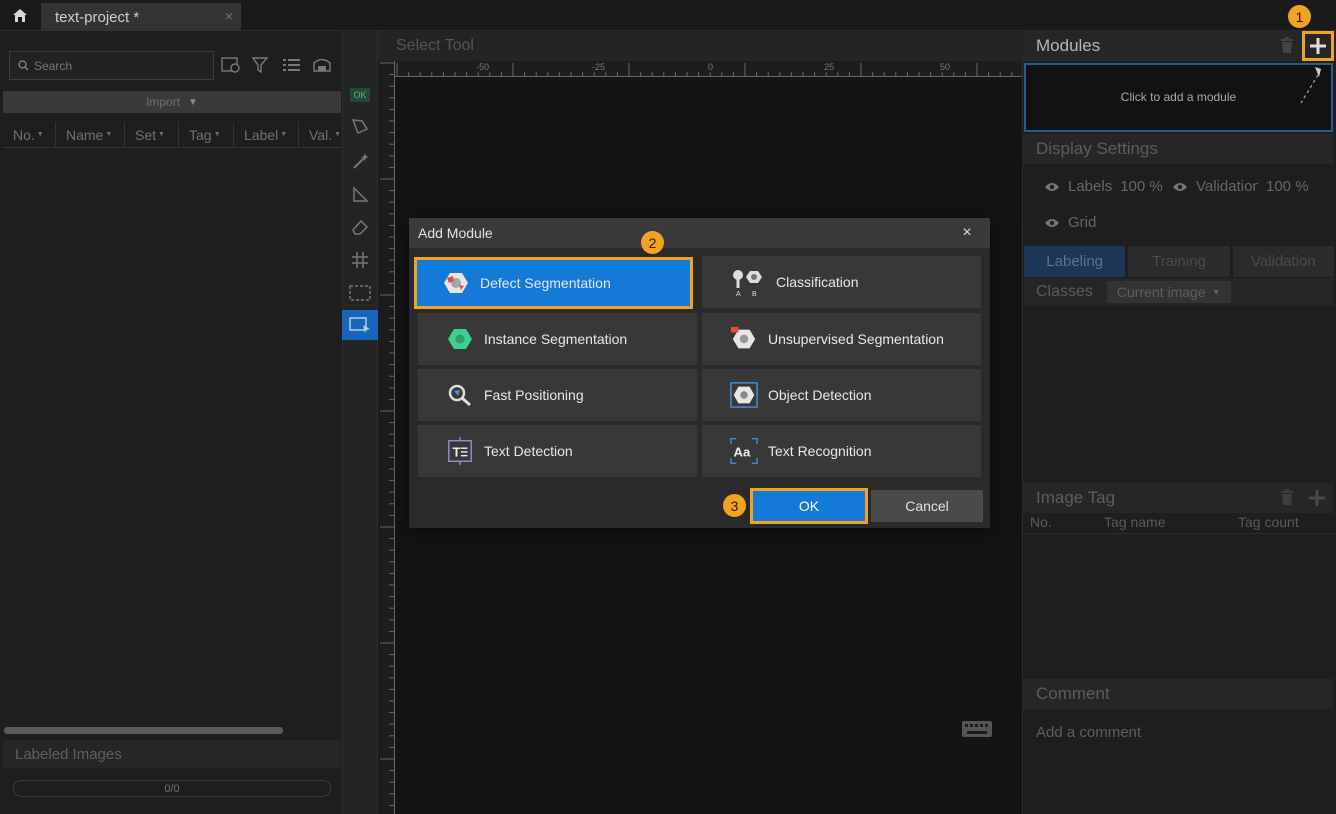  Describe the element at coordinates (29, 134) in the screenshot. I see `column-no: No. ▼` at that location.